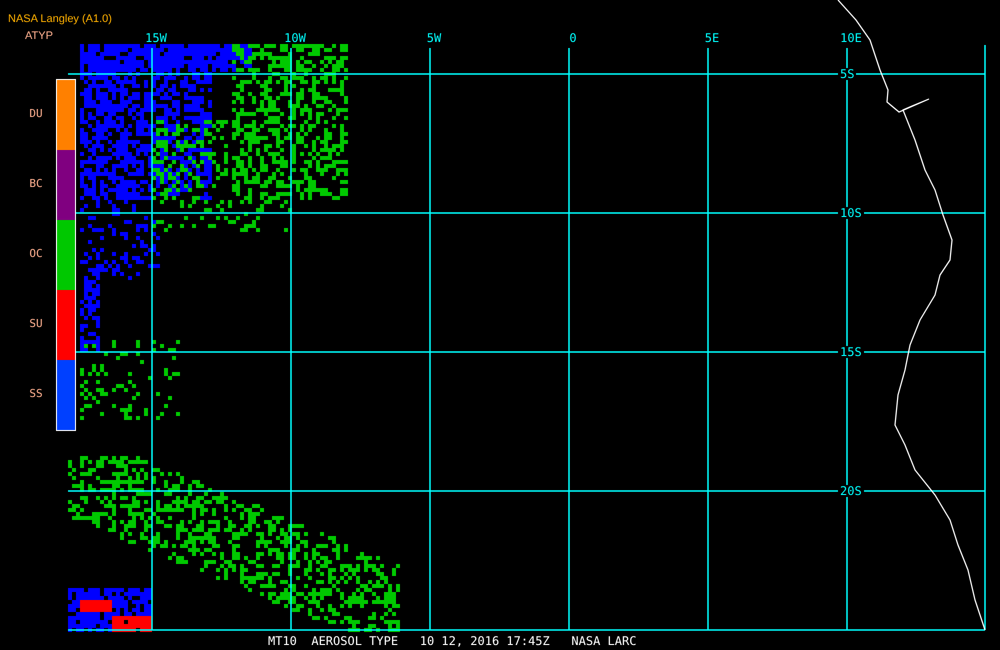 The image size is (1000, 650). Describe the element at coordinates (36, 184) in the screenshot. I see `legend-label: BC` at that location.